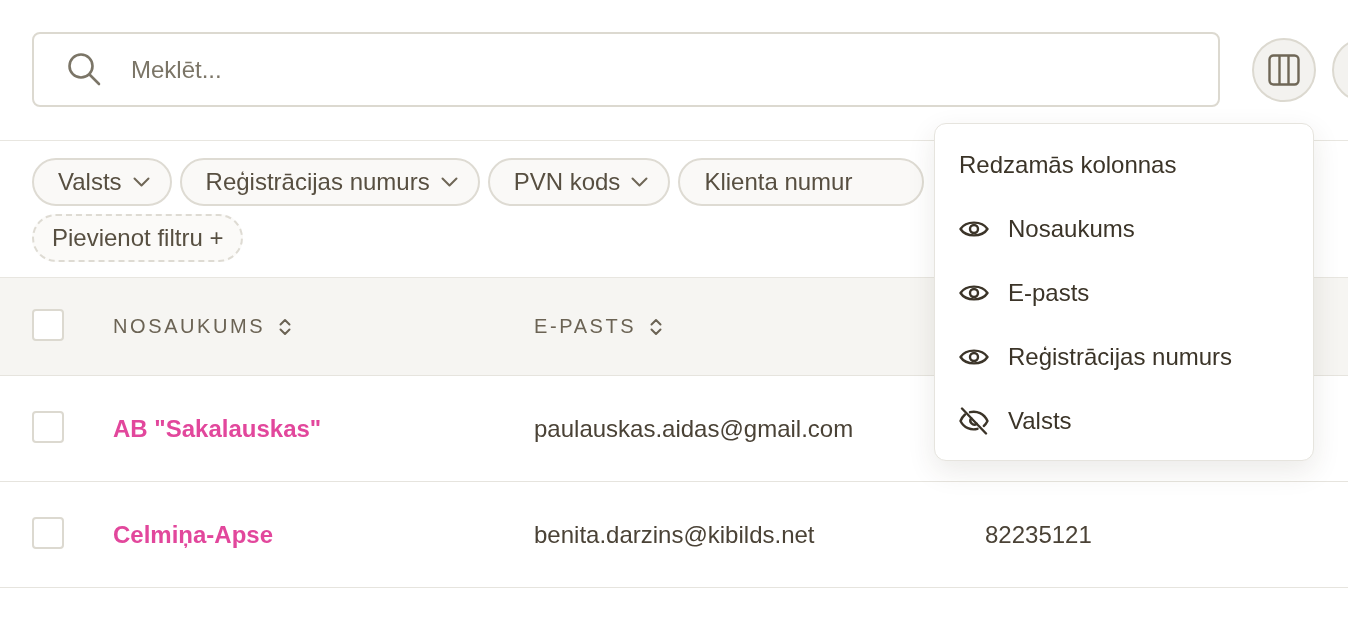 The height and width of the screenshot is (620, 1348). Describe the element at coordinates (193, 534) in the screenshot. I see `company-link: Celmiņa-Apse` at that location.